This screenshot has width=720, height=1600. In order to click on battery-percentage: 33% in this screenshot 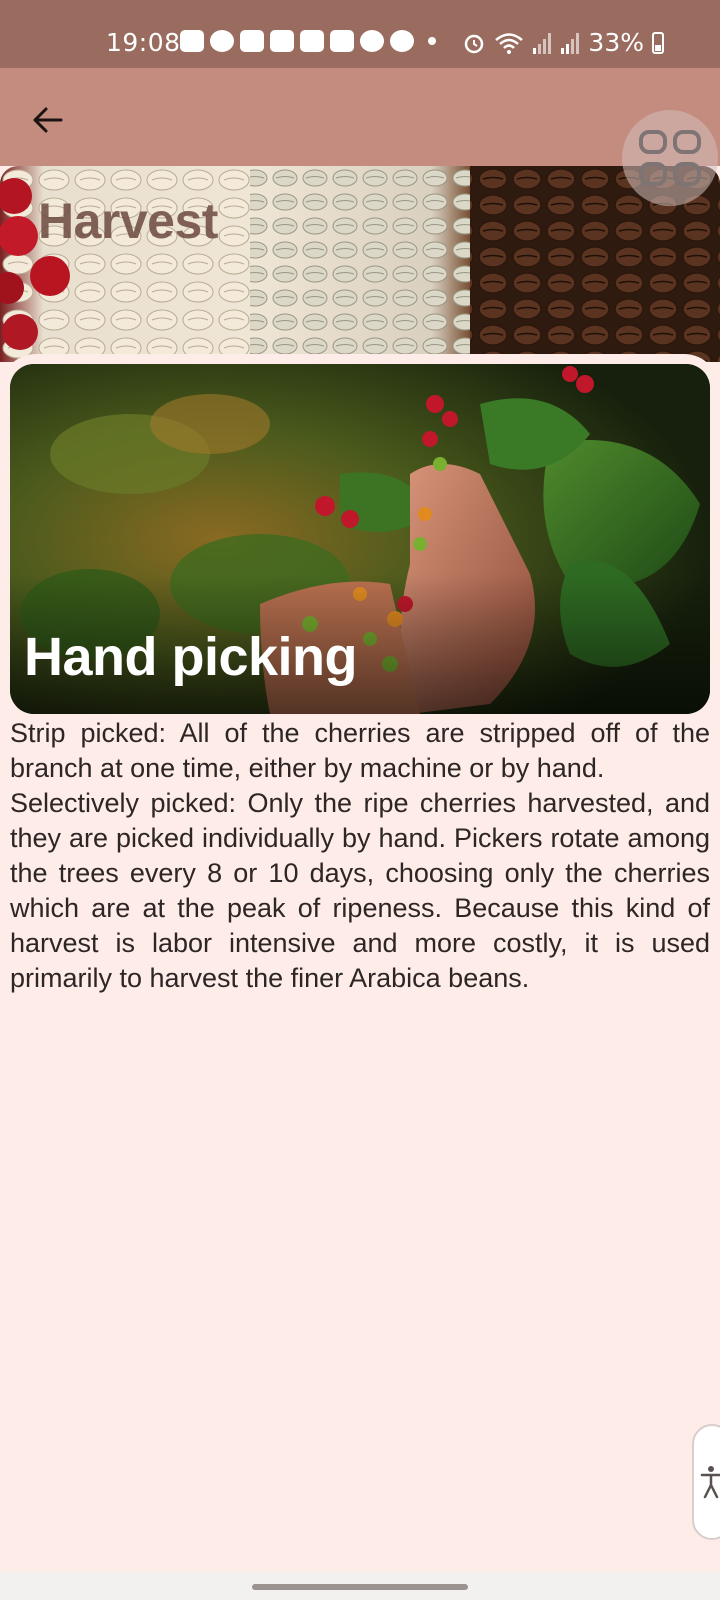, I will do `click(616, 42)`.